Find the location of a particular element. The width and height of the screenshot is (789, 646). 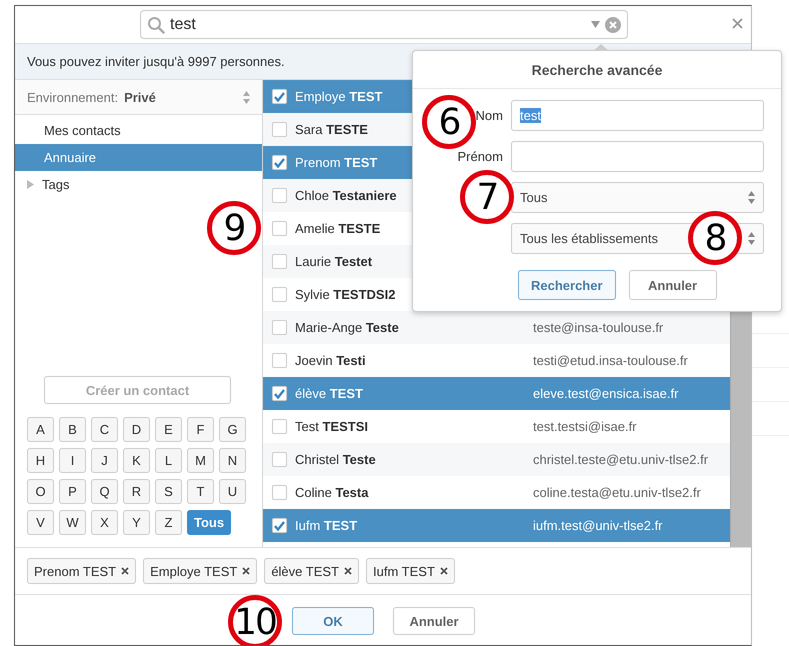

contact-name: élève TEST is located at coordinates (329, 393).